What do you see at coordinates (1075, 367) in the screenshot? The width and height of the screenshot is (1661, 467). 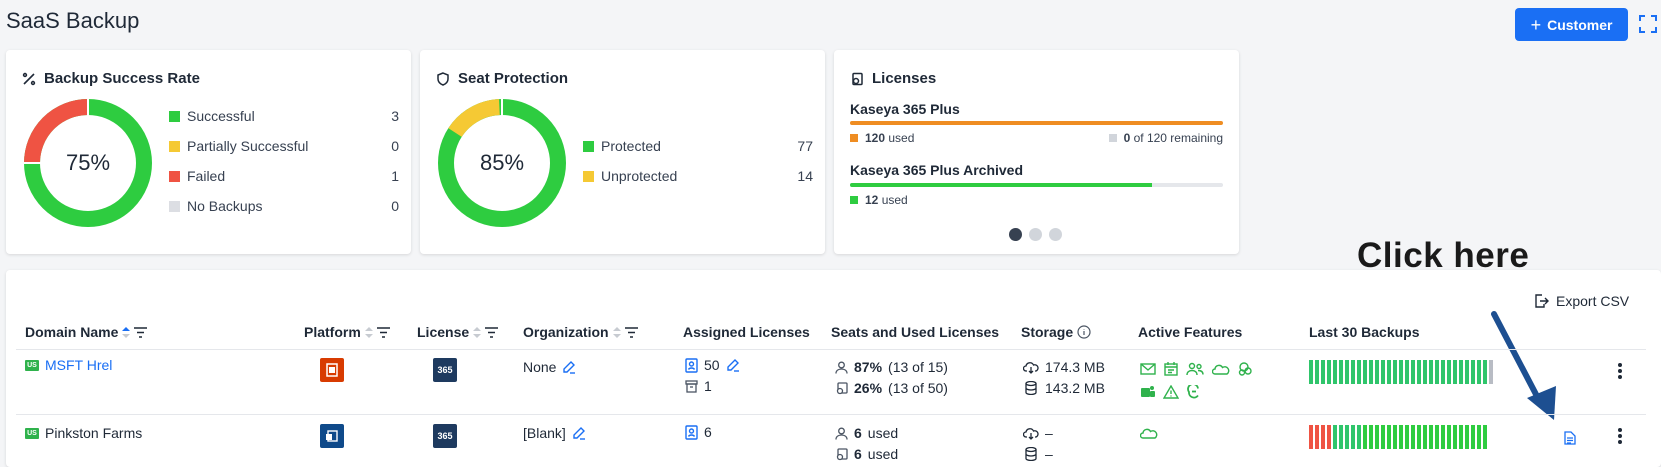 I see `storage-backup: 174.3 MB` at bounding box center [1075, 367].